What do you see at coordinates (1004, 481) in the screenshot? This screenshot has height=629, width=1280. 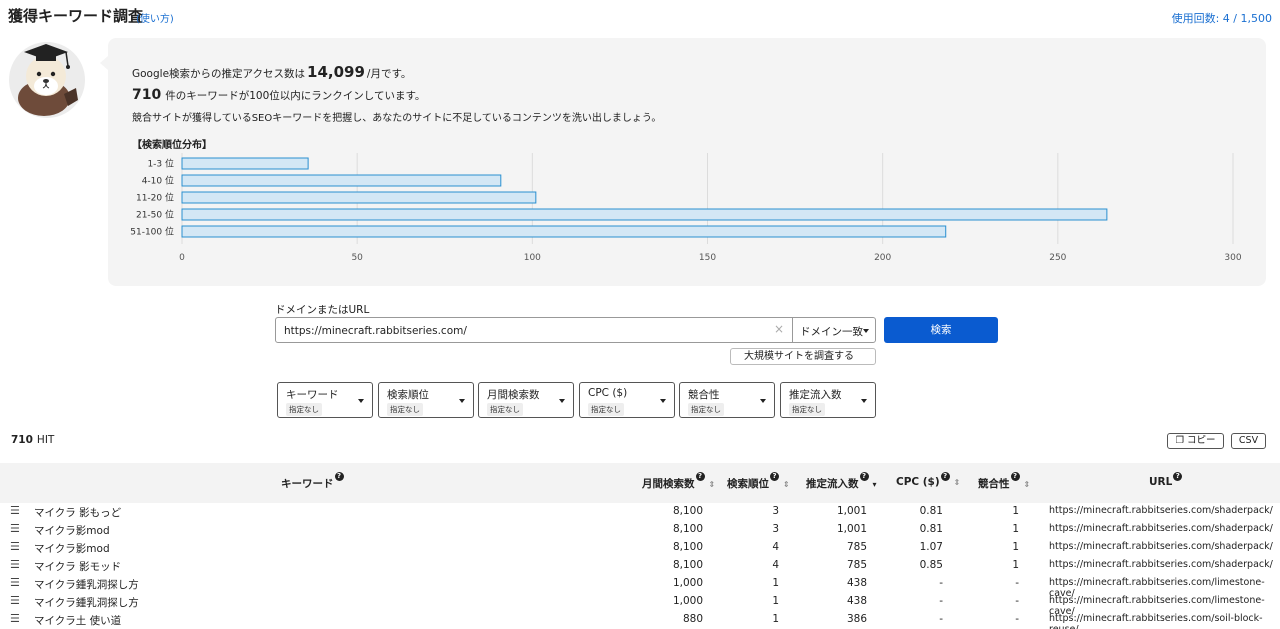 I see `th-competition: 競合性?⇕` at bounding box center [1004, 481].